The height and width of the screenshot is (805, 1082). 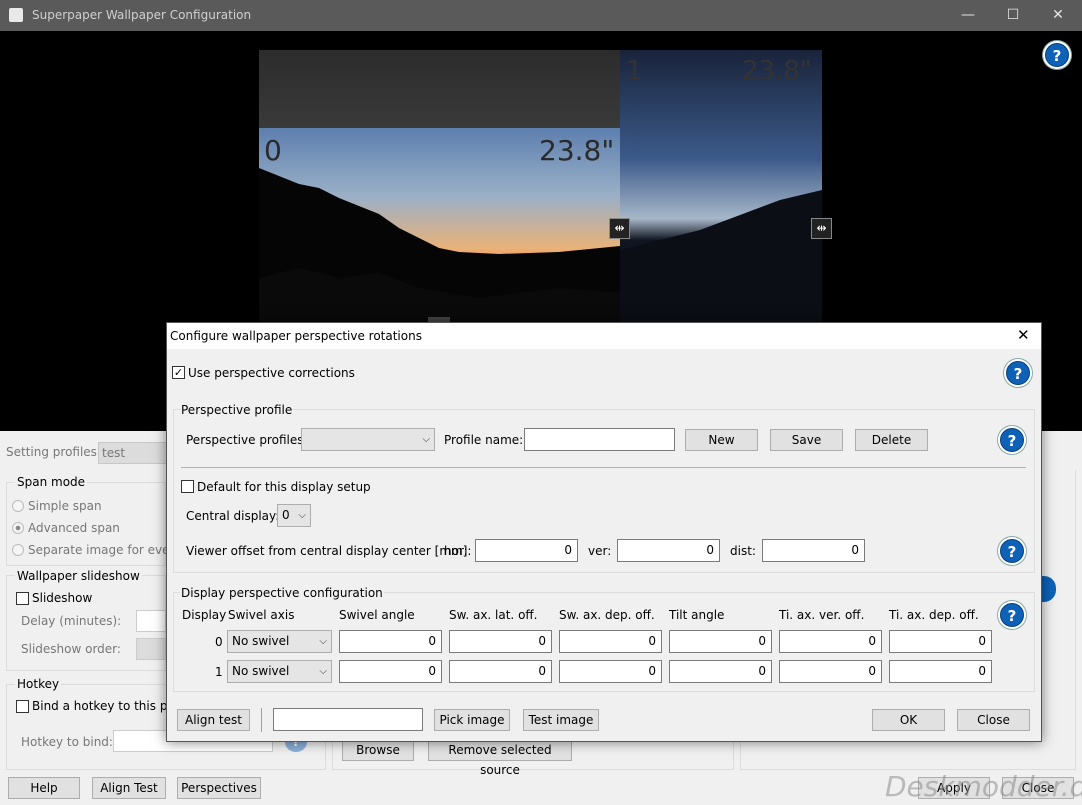 What do you see at coordinates (472, 720) in the screenshot?
I see `pick-image-button: Pick image` at bounding box center [472, 720].